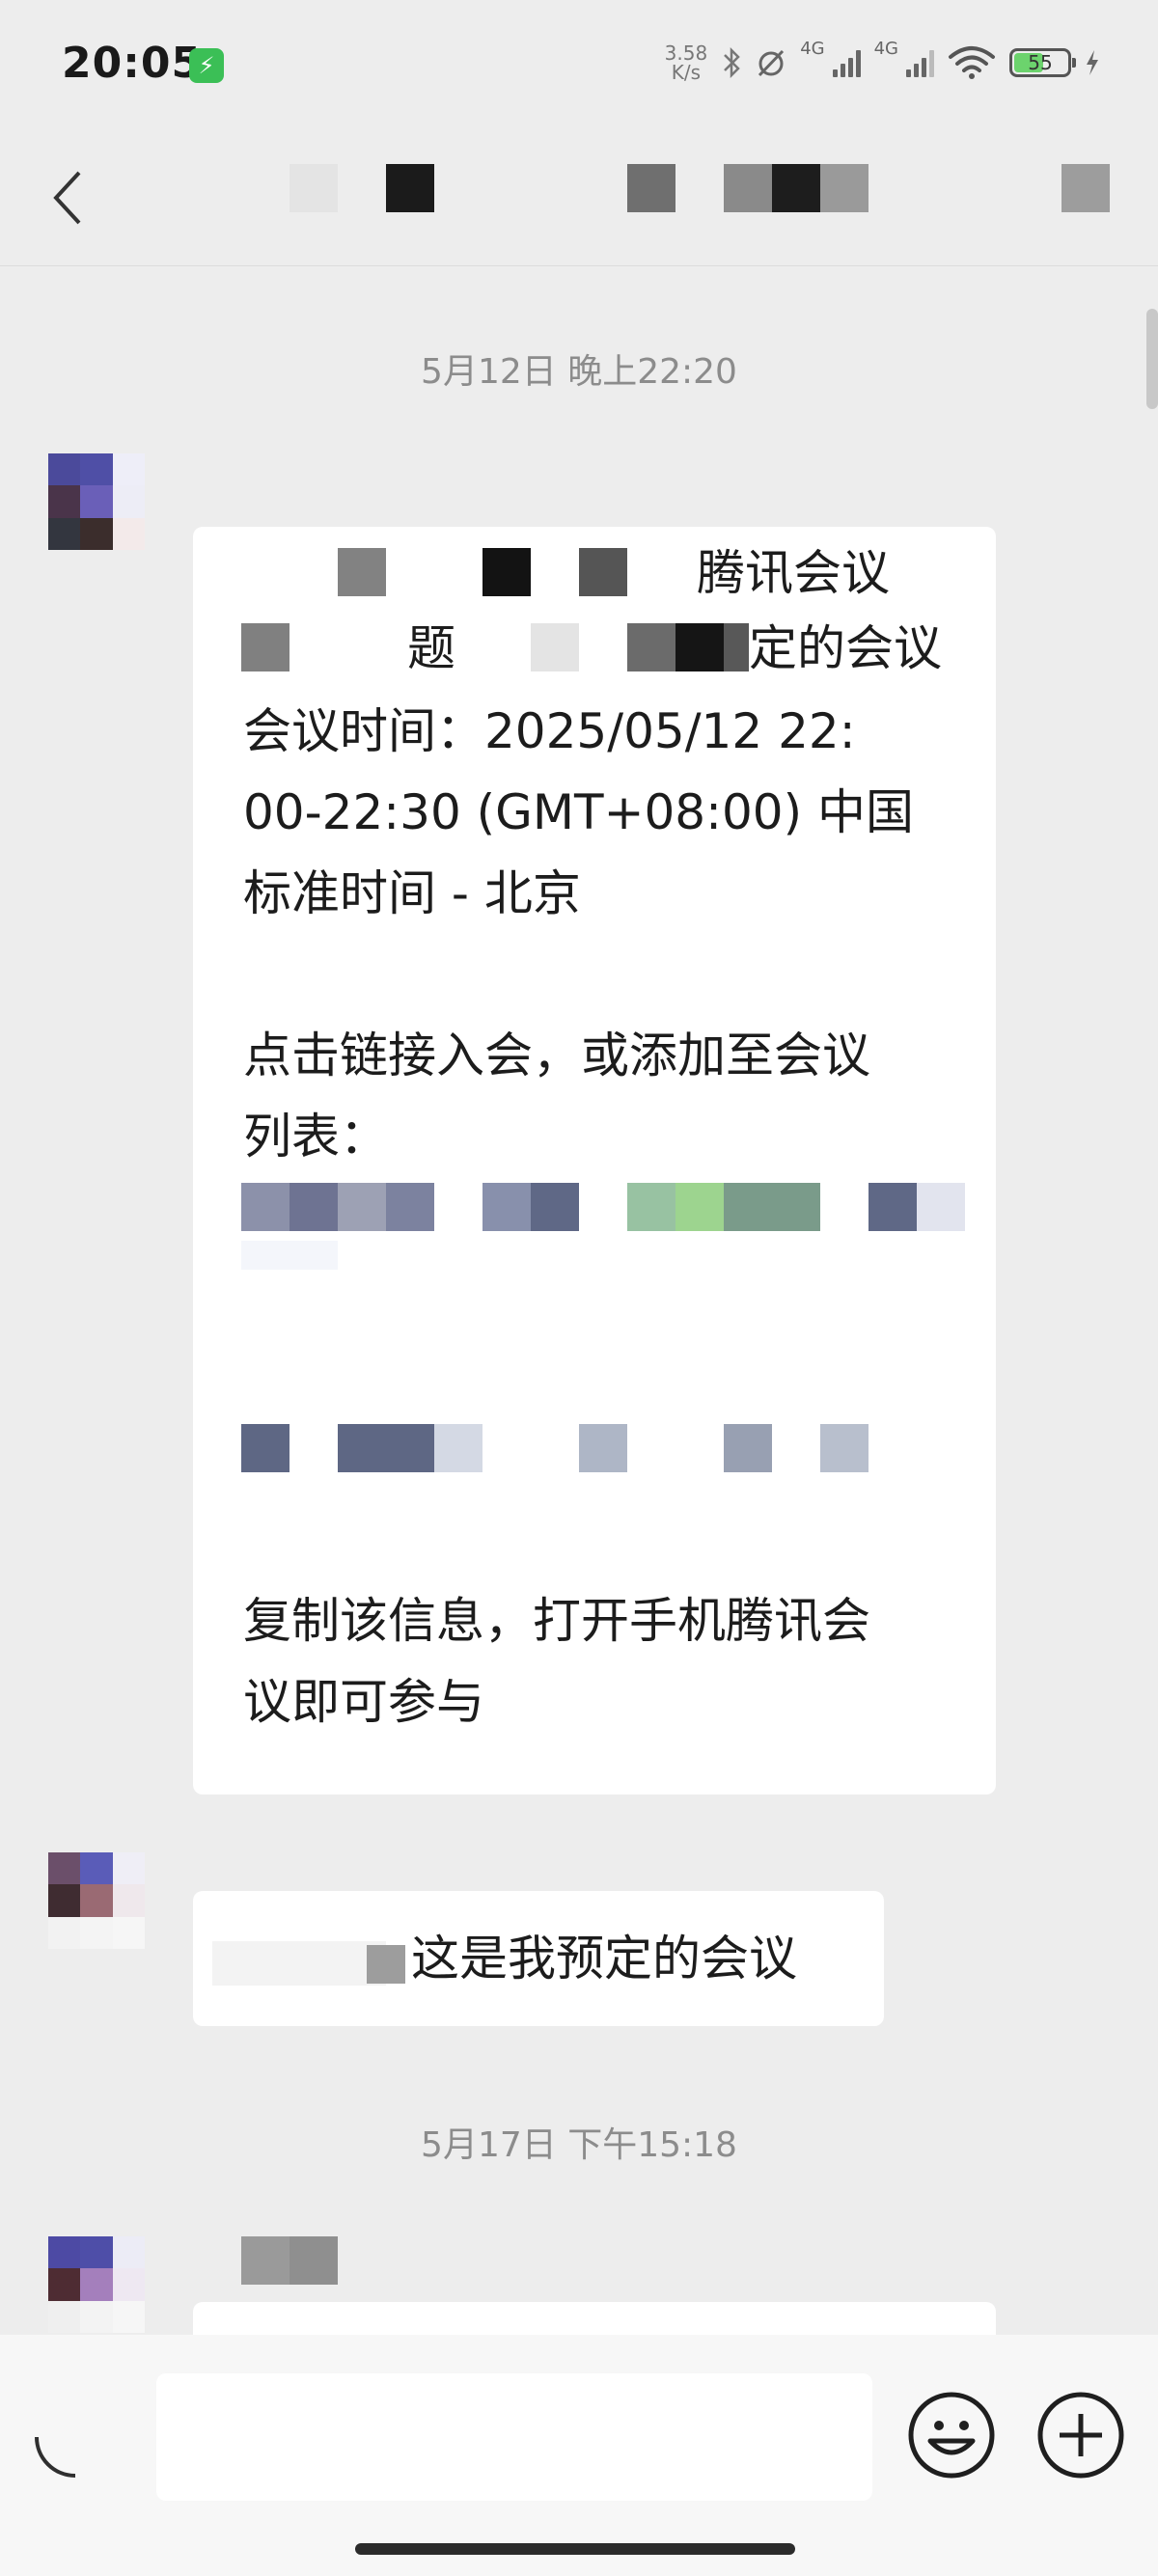  Describe the element at coordinates (55, 2457) in the screenshot. I see `voice-icon` at that location.